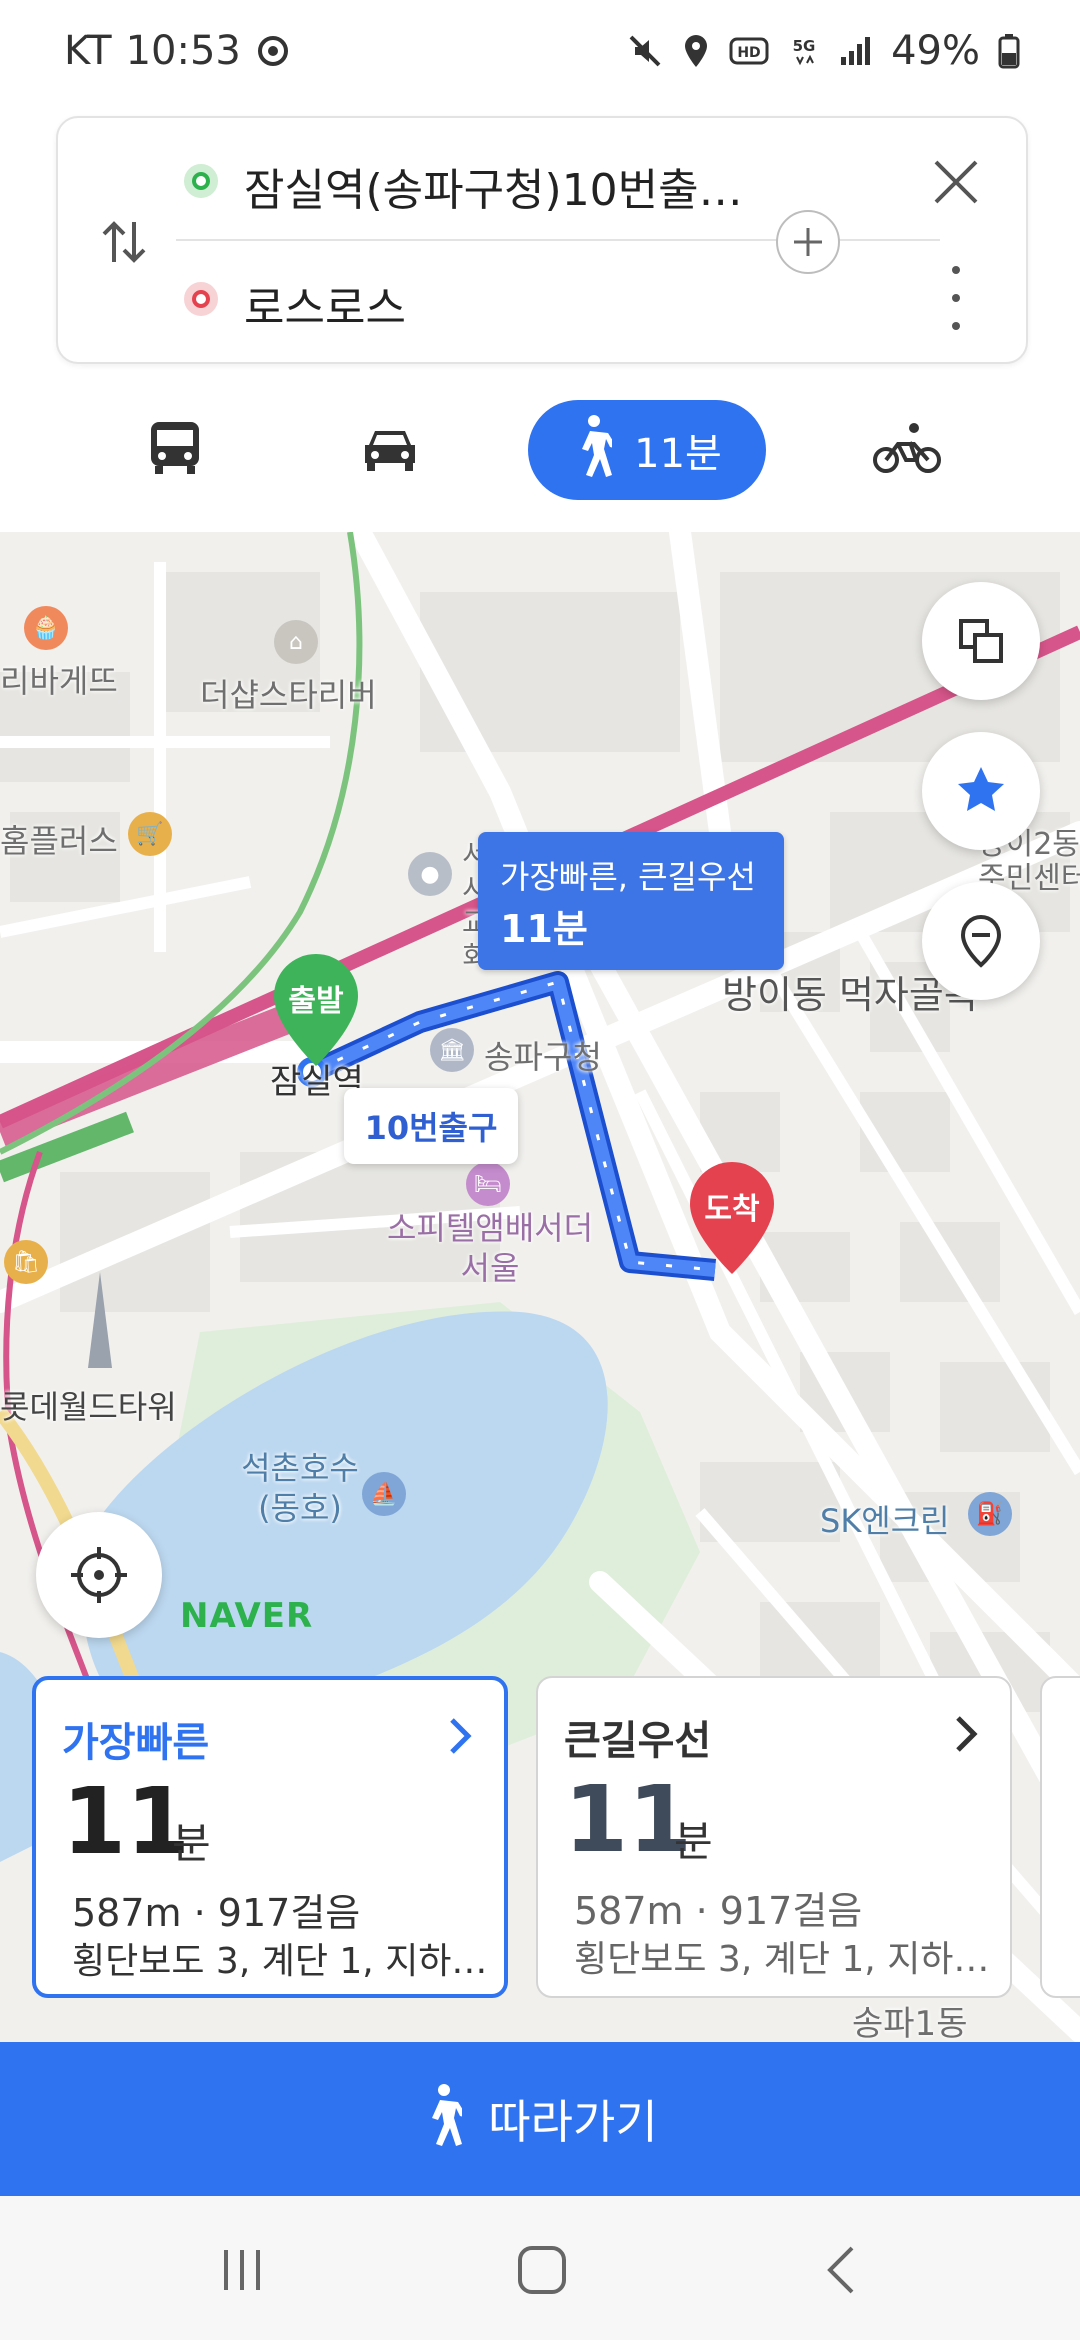 The width and height of the screenshot is (1080, 2340). I want to click on route-search-panel: 잠실역(송파구청)10번출… 로스로스, so click(542, 240).